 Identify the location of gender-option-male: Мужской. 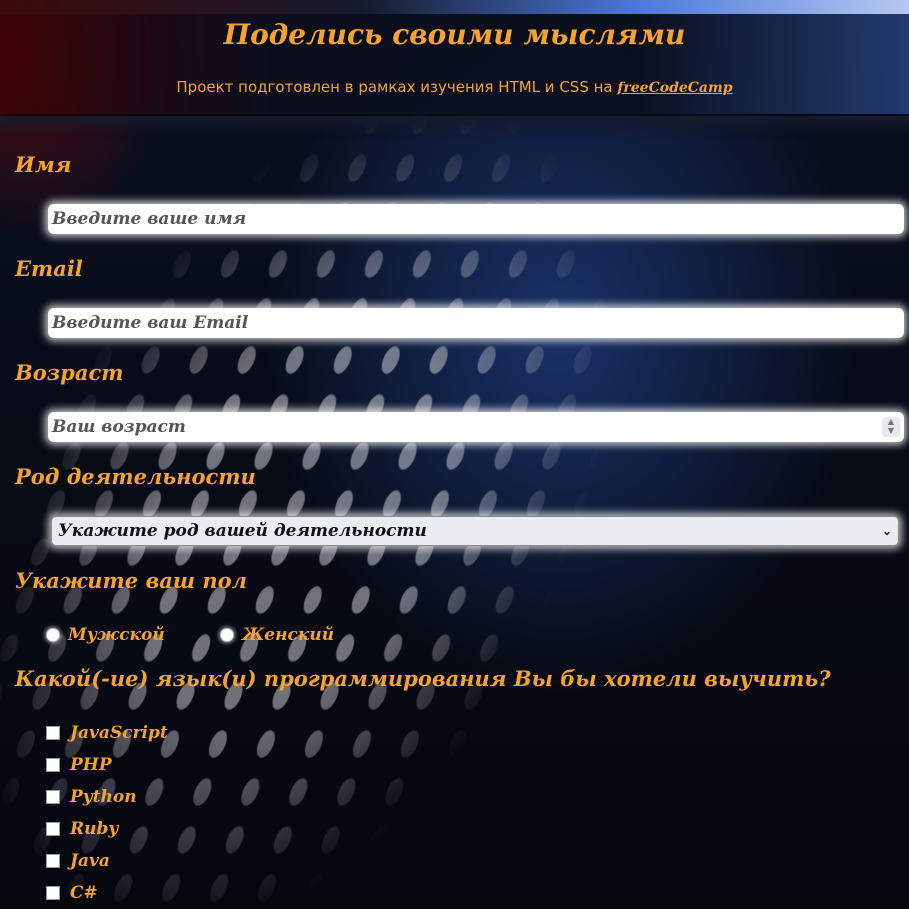
(105, 635).